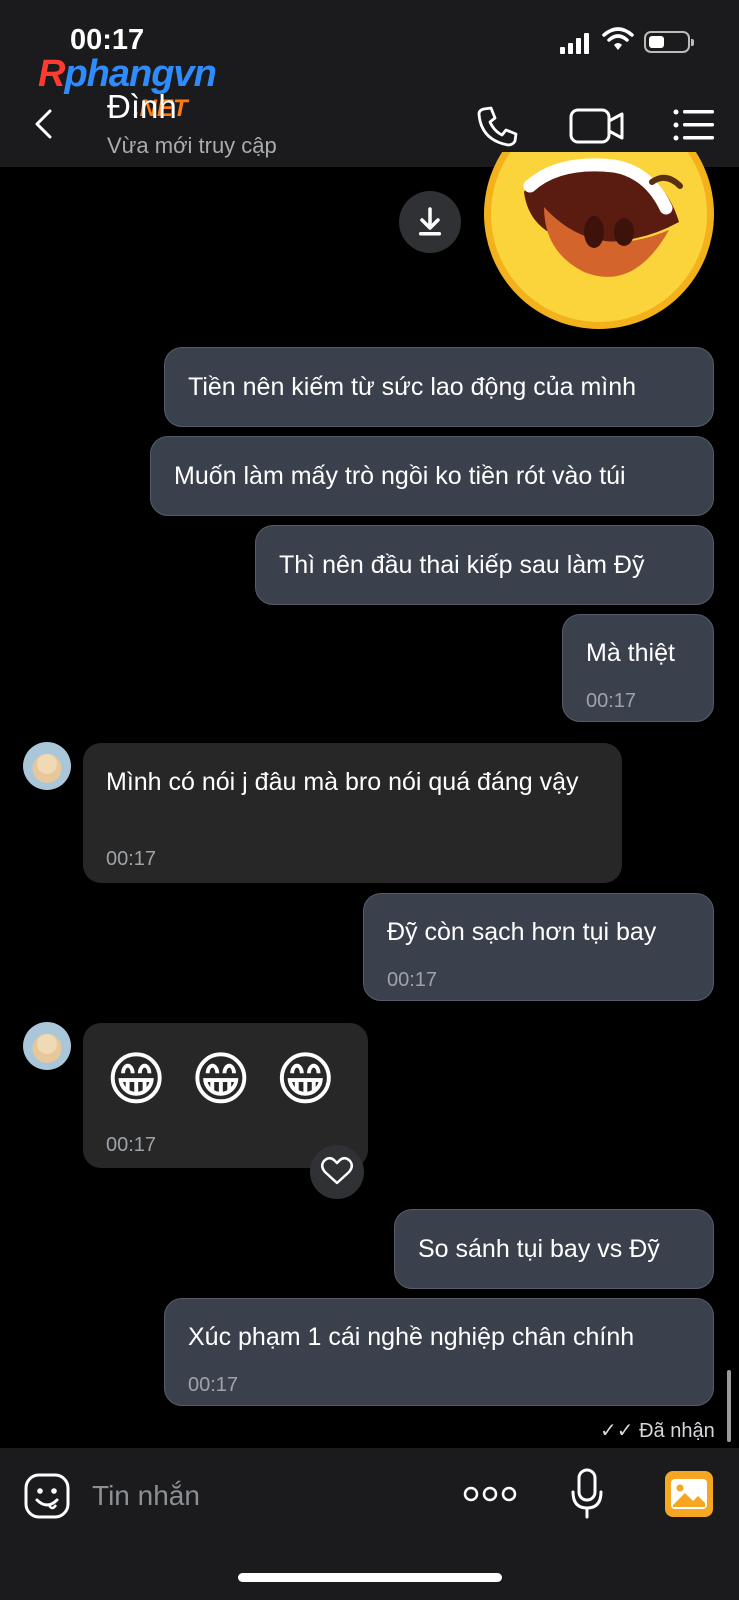 This screenshot has width=739, height=1600. I want to click on image-button, so click(689, 1494).